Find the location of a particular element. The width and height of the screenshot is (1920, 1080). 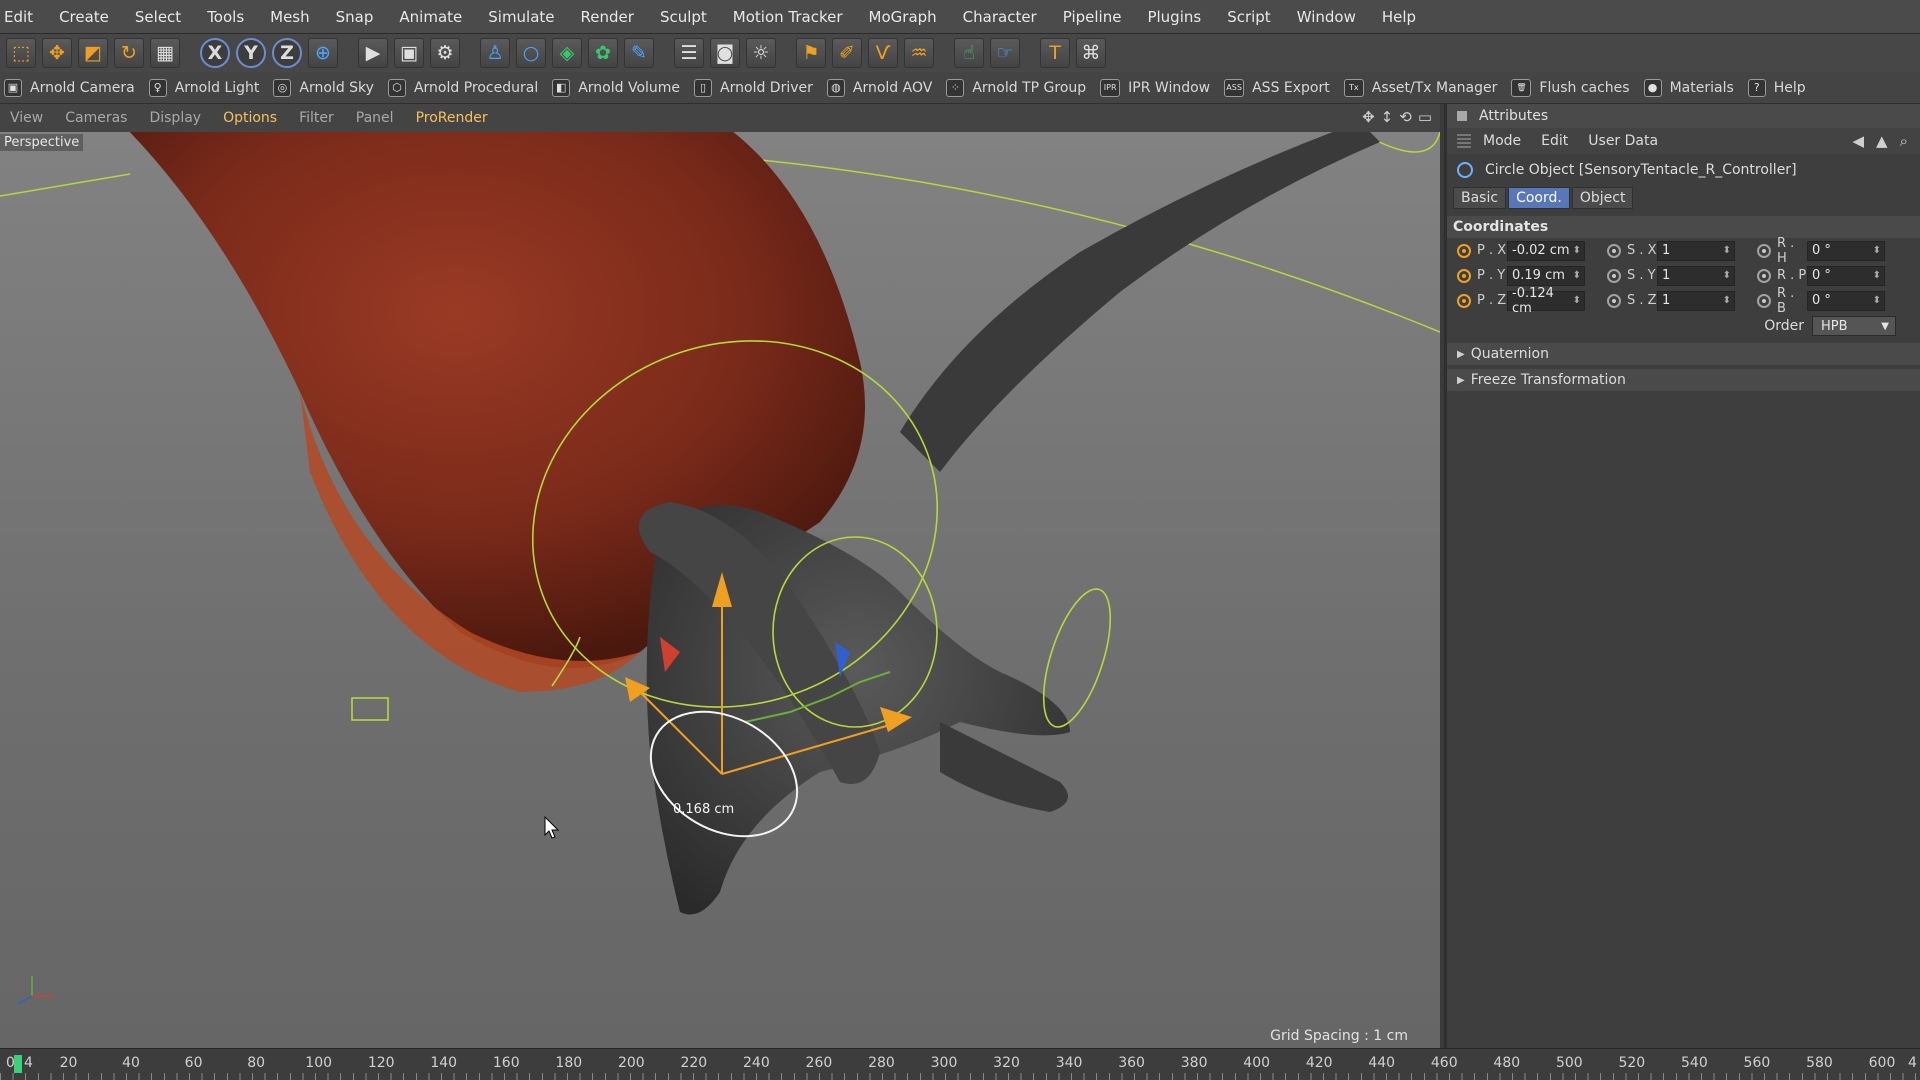

attr-menu-edit: Edit is located at coordinates (1554, 141).